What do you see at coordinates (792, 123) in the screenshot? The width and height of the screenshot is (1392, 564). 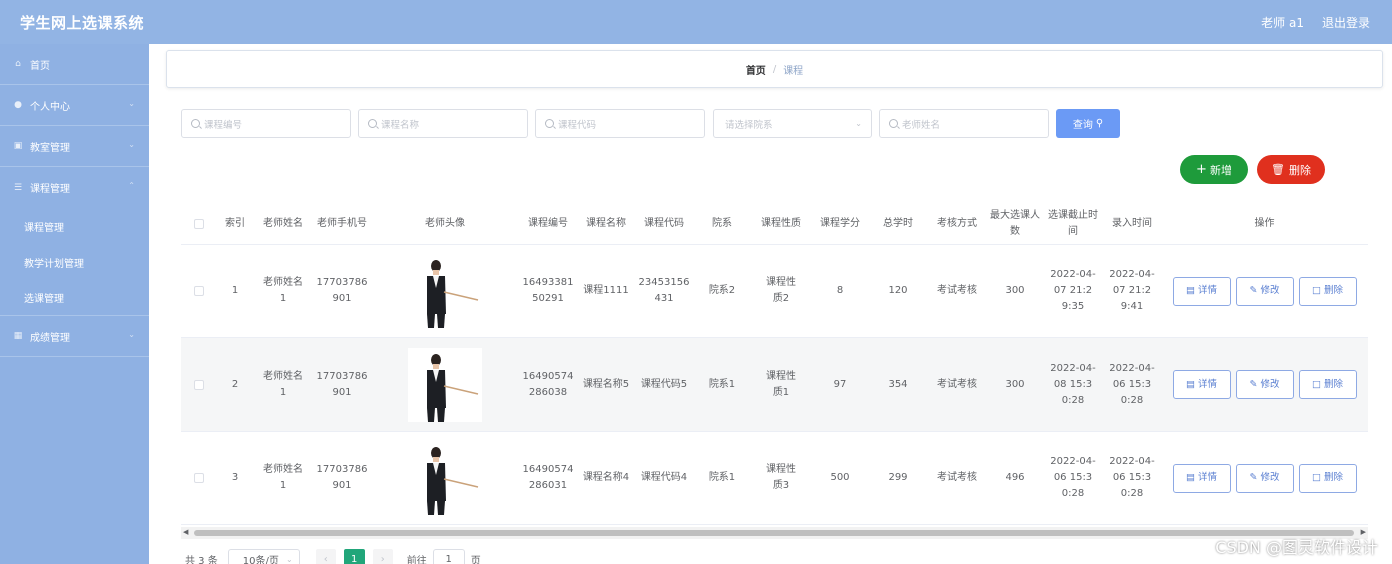 I see `department-select: 请选择院系 ⌄` at bounding box center [792, 123].